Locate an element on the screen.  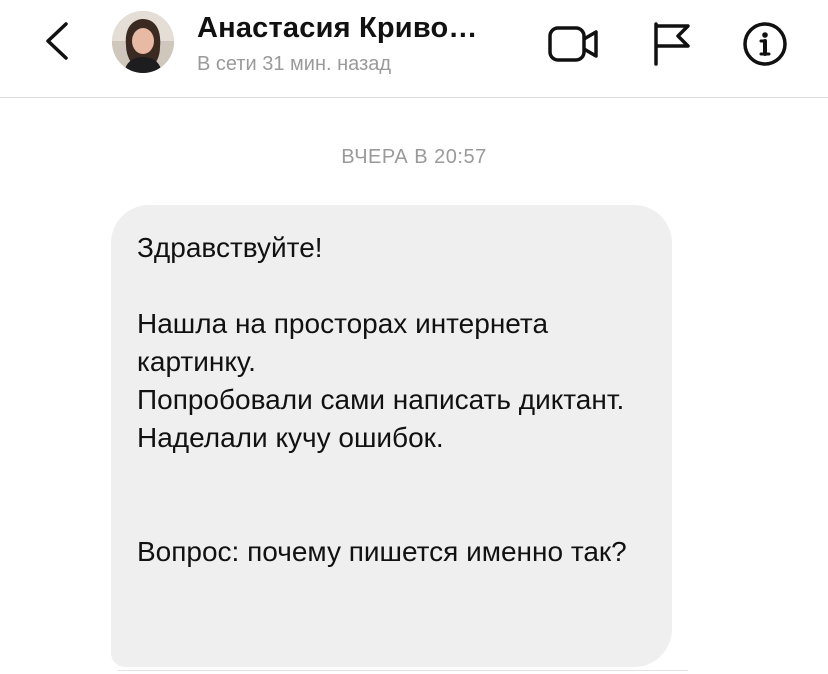
avatar is located at coordinates (143, 42).